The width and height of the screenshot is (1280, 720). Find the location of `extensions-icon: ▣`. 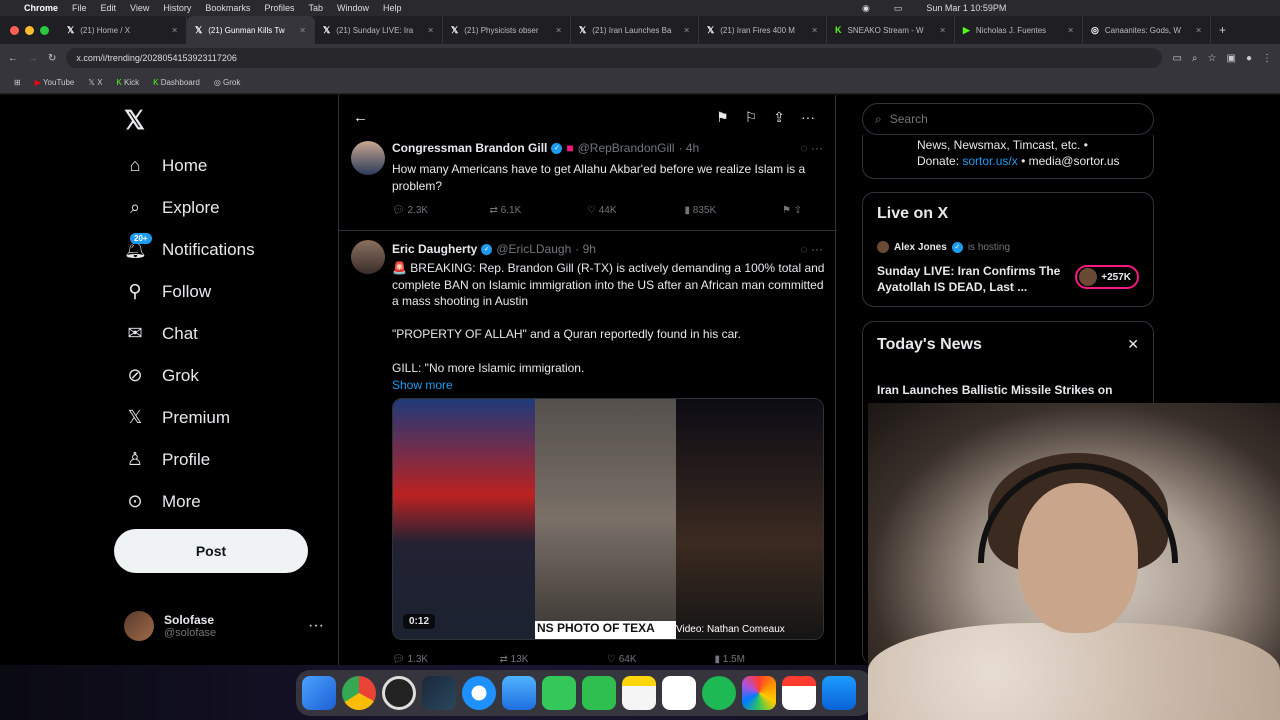

extensions-icon: ▣ is located at coordinates (1231, 58).